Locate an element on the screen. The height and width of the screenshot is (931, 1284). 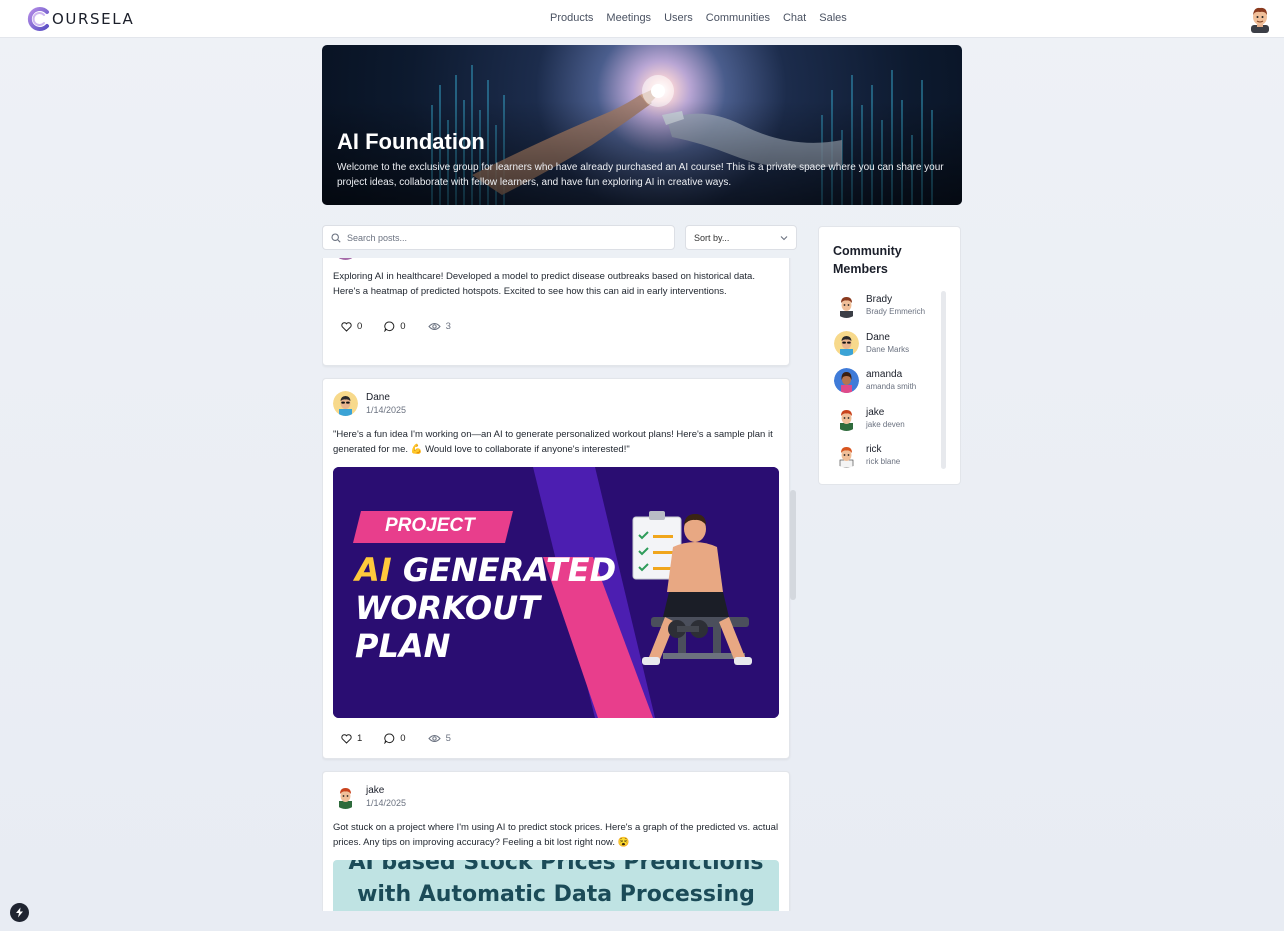
user-avatar is located at coordinates (1260, 19).